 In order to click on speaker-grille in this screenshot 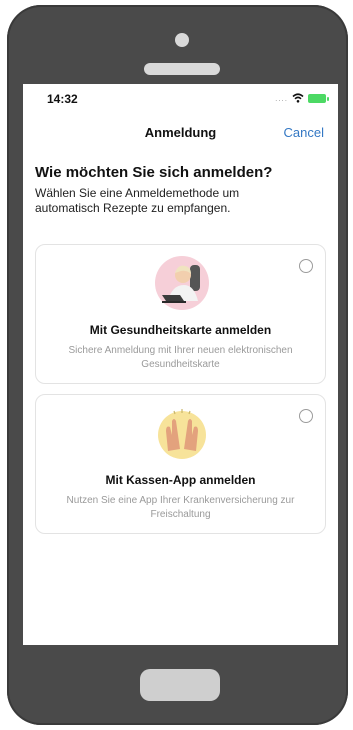, I will do `click(182, 69)`.